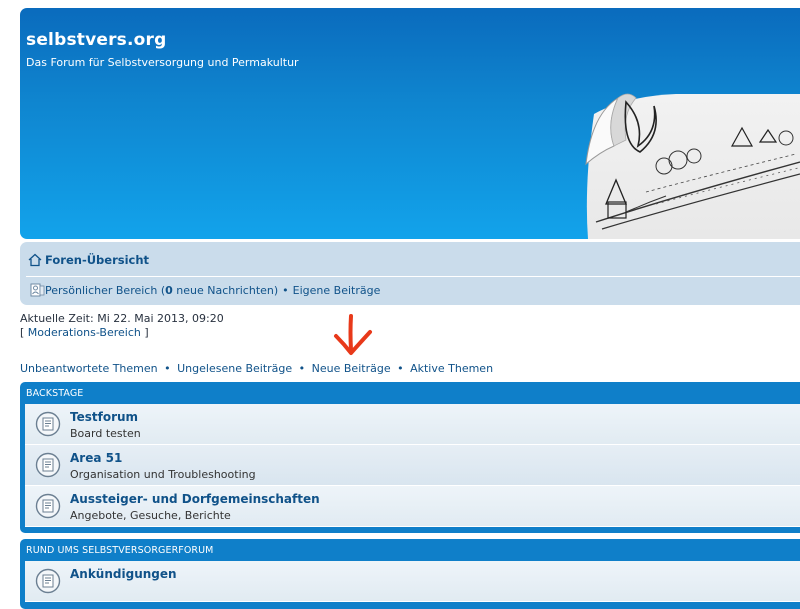 Image resolution: width=800 pixels, height=609 pixels. What do you see at coordinates (35, 260) in the screenshot?
I see `home-icon` at bounding box center [35, 260].